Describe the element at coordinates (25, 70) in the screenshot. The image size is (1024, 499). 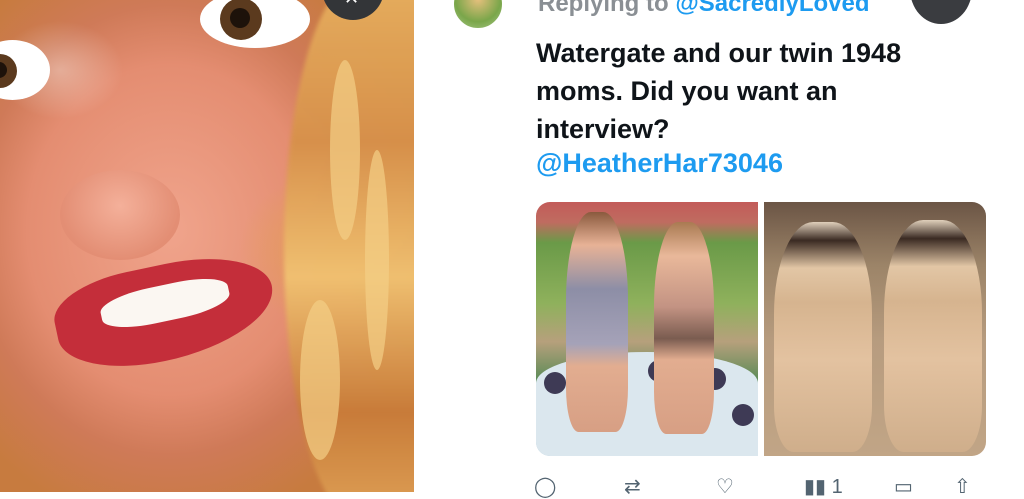
I see `left-eye` at that location.